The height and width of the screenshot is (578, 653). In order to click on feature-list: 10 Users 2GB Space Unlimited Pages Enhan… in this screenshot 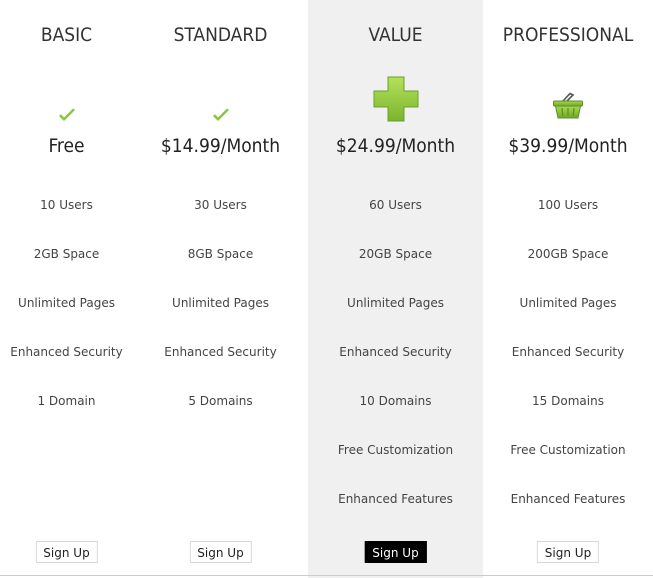, I will do `click(66, 320)`.